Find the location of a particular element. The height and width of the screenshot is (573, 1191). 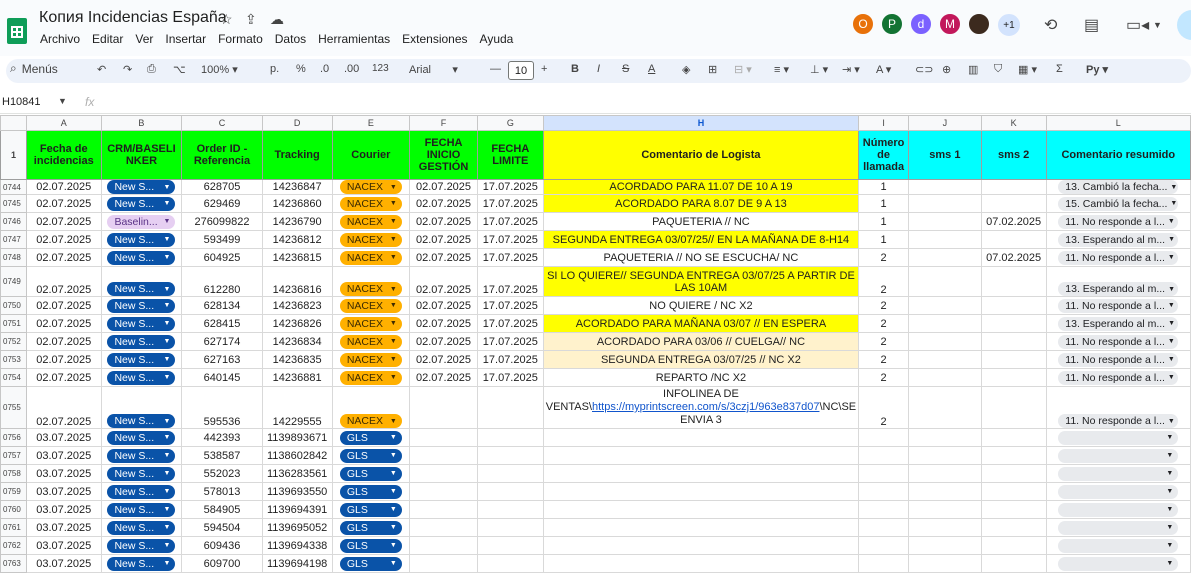

move-icon: ⇪ is located at coordinates (251, 19).